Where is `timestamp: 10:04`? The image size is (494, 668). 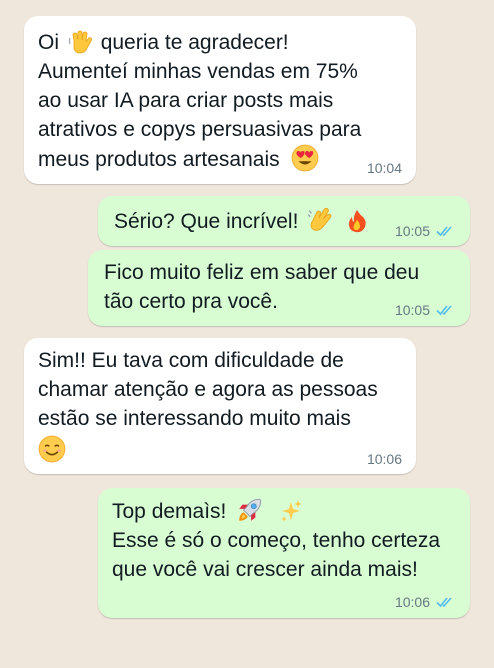 timestamp: 10:04 is located at coordinates (384, 168).